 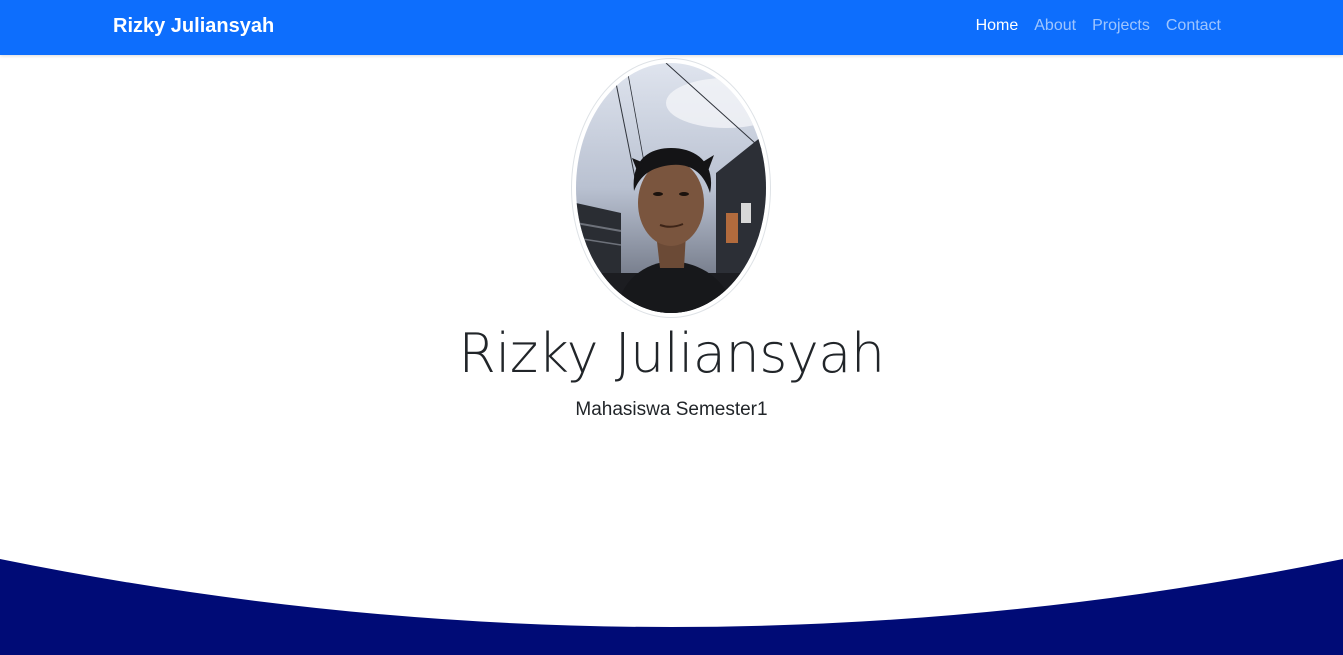 What do you see at coordinates (1193, 26) in the screenshot?
I see `nav-link-contact: Contact` at bounding box center [1193, 26].